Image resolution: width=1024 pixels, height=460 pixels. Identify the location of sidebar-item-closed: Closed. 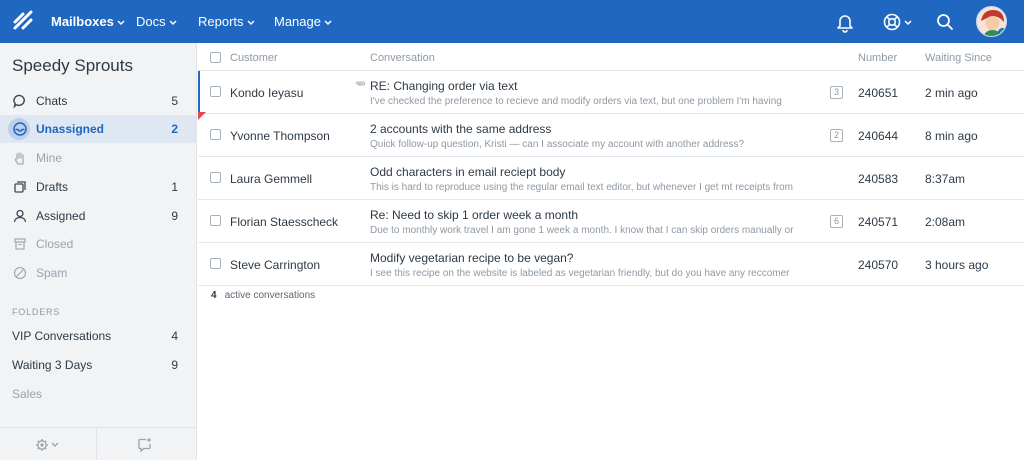
(98, 244).